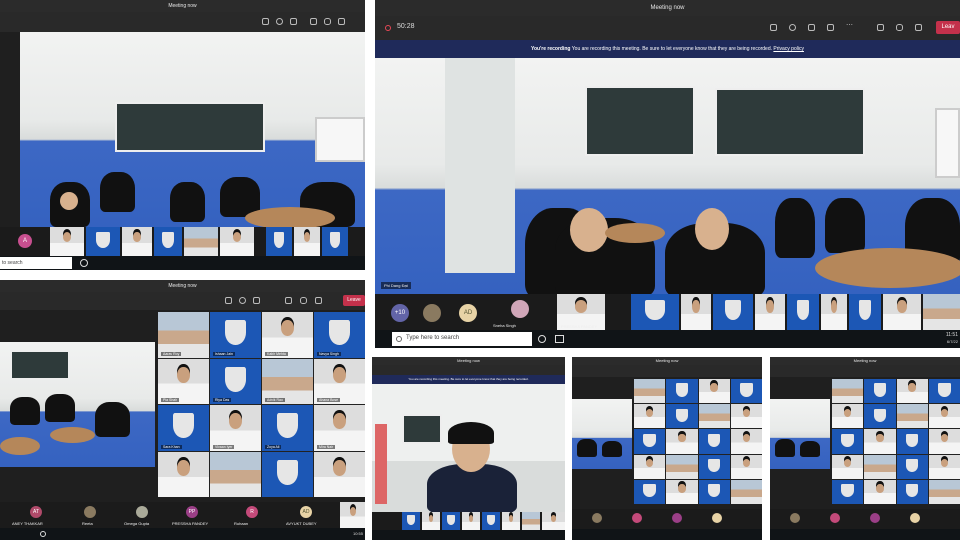 The width and height of the screenshot is (960, 540). I want to click on gallery-tile: Zoya Ali, so click(287, 428).